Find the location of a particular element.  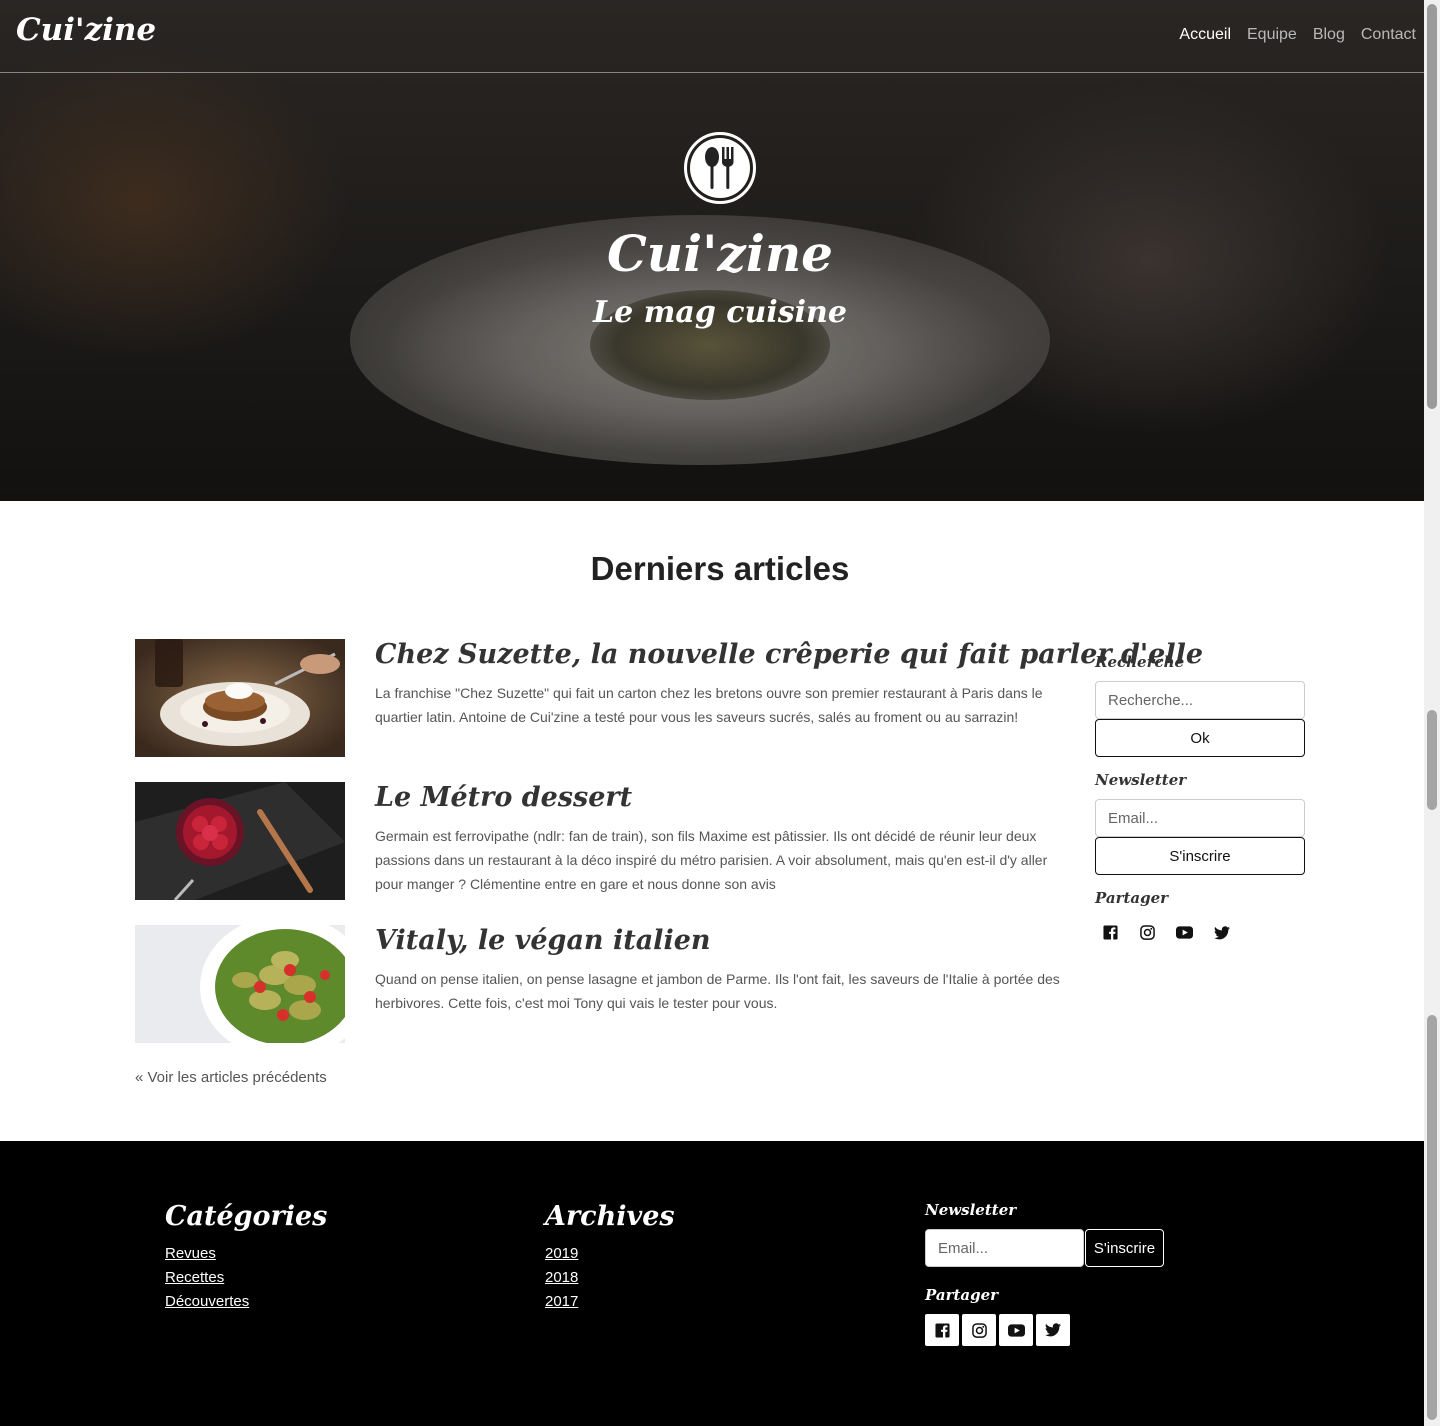

section-title: Derniers articles is located at coordinates (720, 568).